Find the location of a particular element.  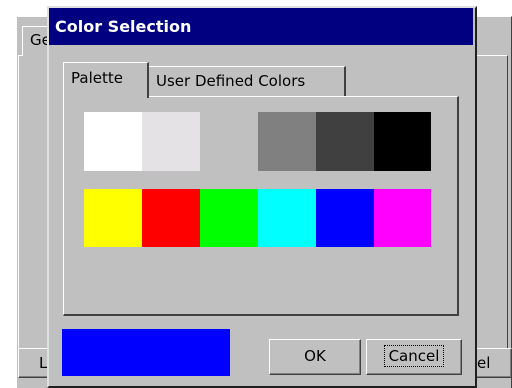

swatch-dark-gray is located at coordinates (345, 141).